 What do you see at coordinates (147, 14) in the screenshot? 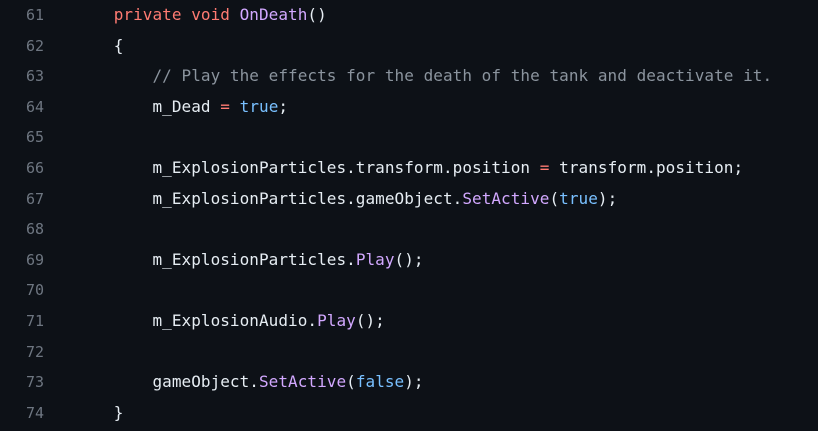
I see `code-token-keyword: private` at bounding box center [147, 14].